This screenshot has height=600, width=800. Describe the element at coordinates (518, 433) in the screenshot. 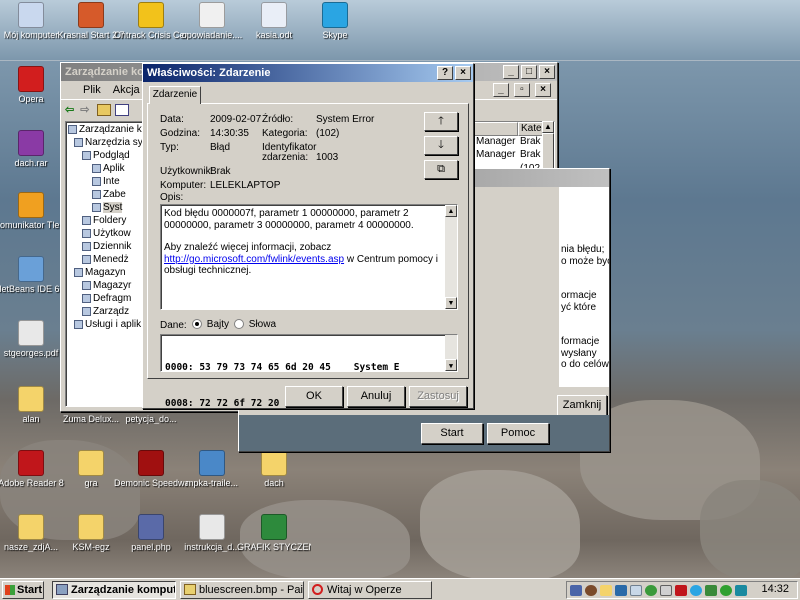

I see `help-button: Pomoc` at that location.